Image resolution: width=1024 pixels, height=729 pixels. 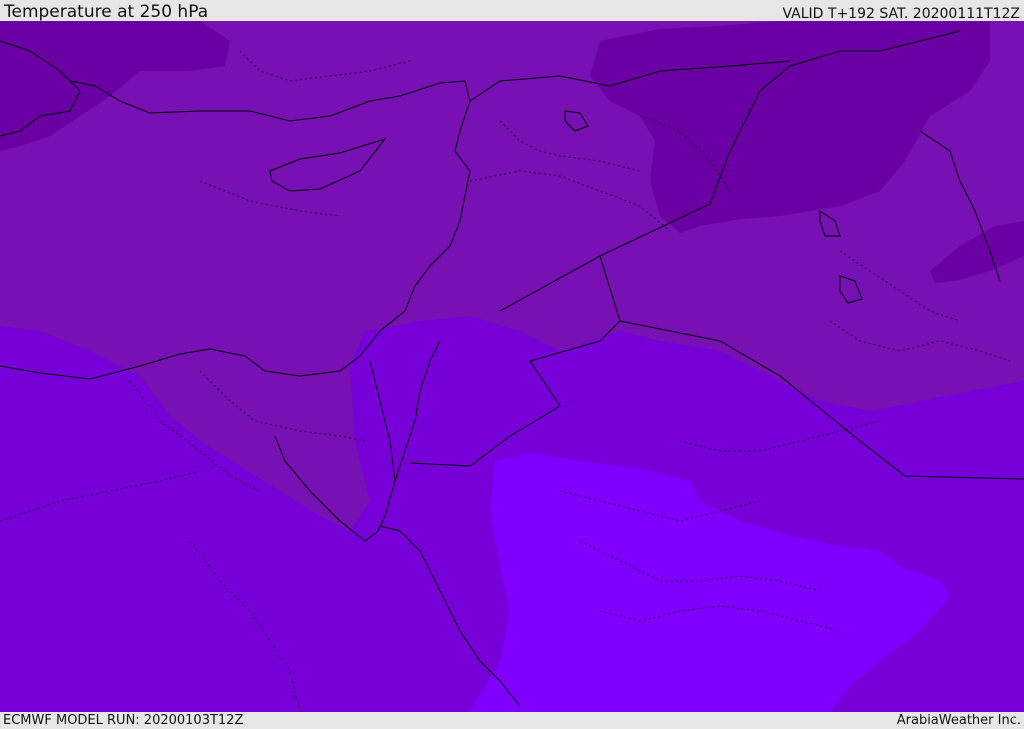 What do you see at coordinates (901, 14) in the screenshot?
I see `valid-time: VALID T+192 SAT. 20200111T12Z` at bounding box center [901, 14].